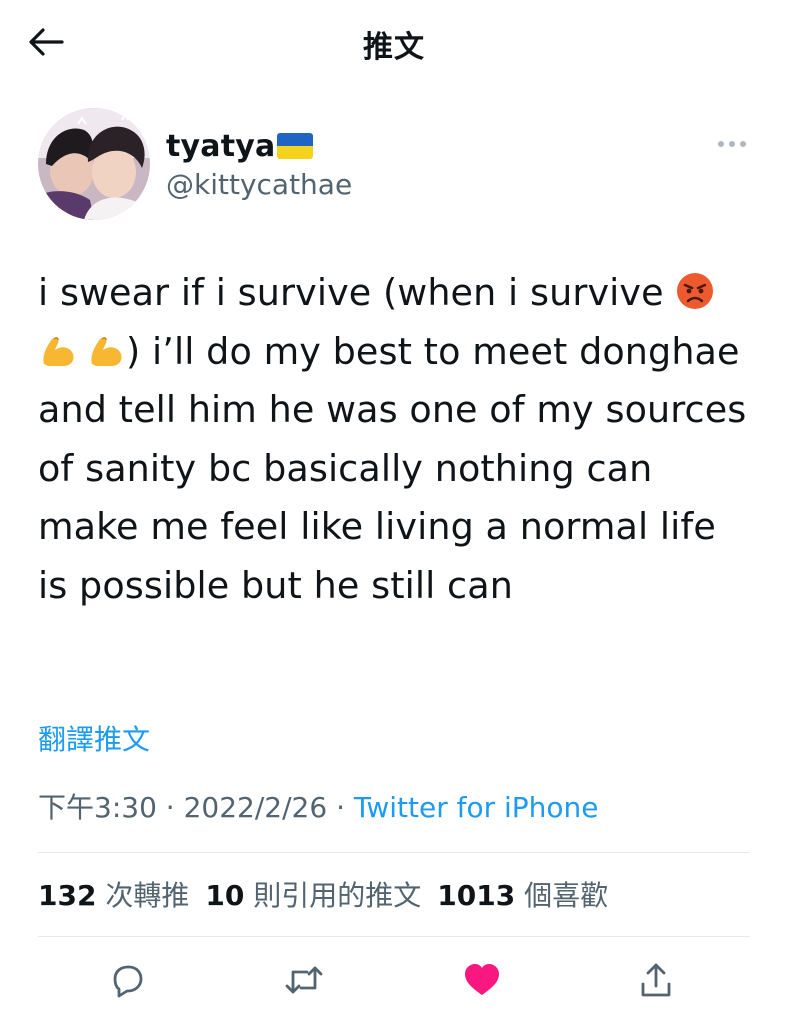  I want to click on reply-bubble-icon, so click(128, 981).